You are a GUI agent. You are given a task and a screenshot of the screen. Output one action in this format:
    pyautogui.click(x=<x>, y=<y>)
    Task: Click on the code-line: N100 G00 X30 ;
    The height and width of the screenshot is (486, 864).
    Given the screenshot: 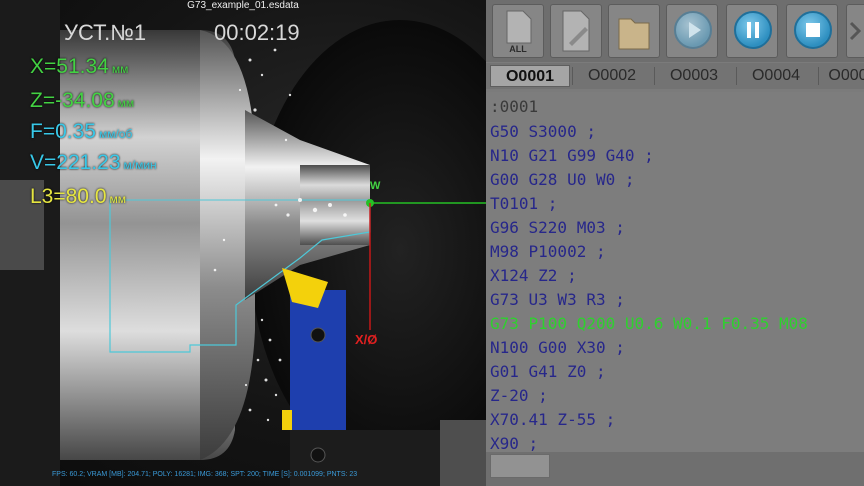 What is the action you would take?
    pyautogui.click(x=557, y=347)
    